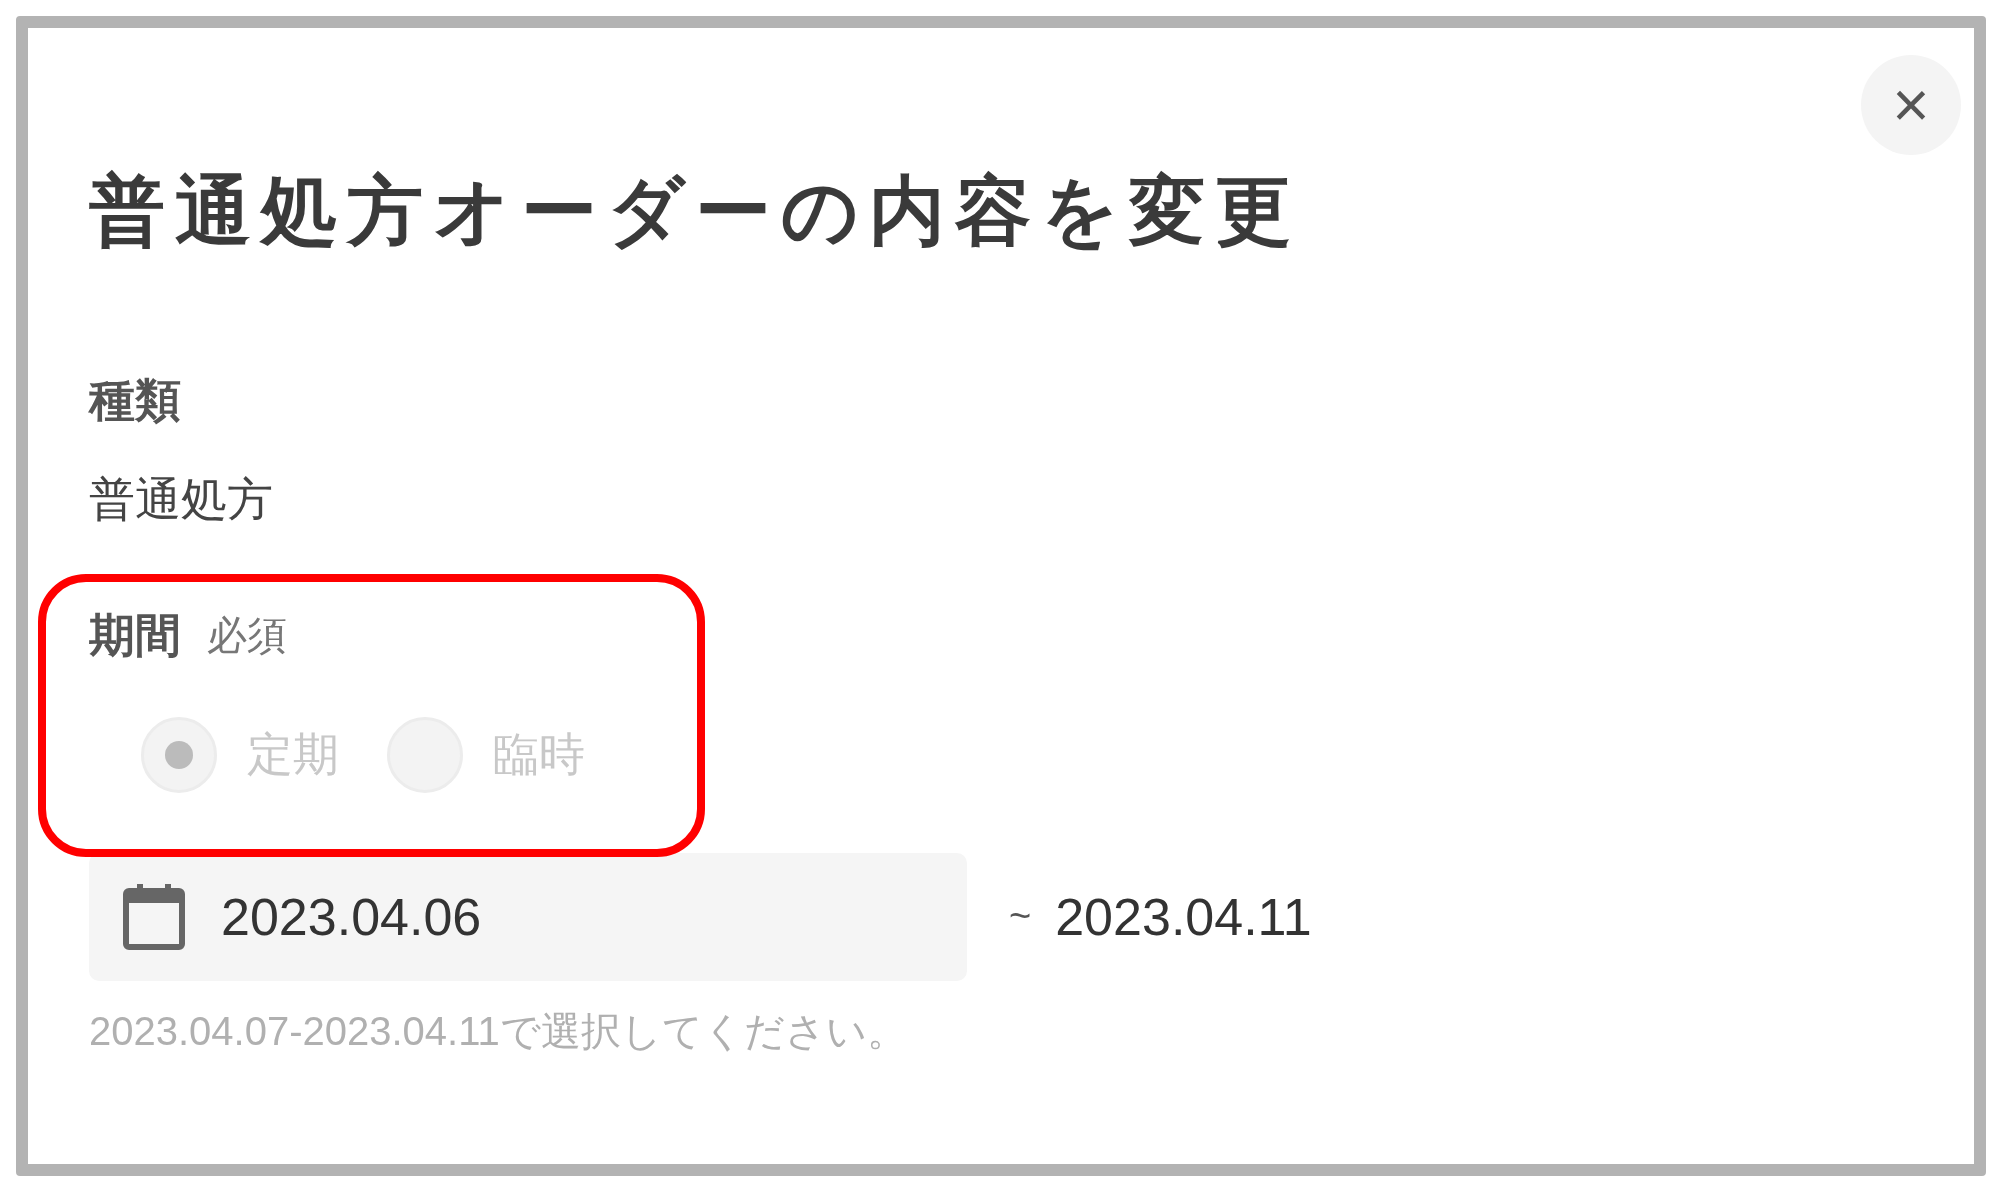 The height and width of the screenshot is (1187, 2000). I want to click on field-label: 種類, so click(135, 401).